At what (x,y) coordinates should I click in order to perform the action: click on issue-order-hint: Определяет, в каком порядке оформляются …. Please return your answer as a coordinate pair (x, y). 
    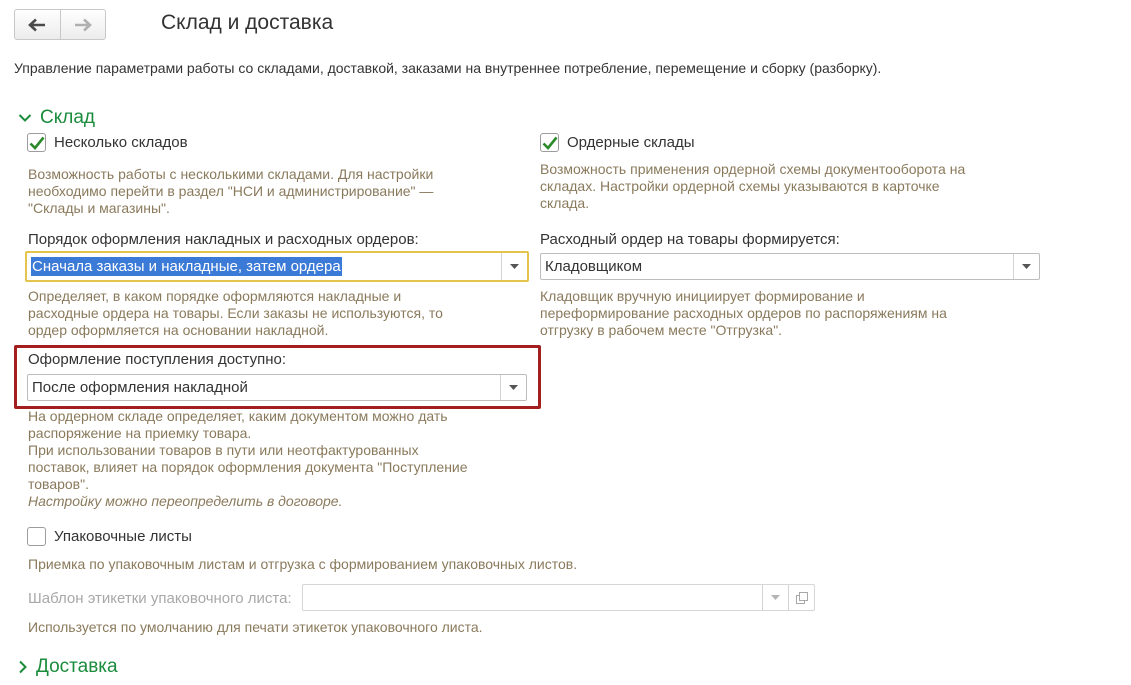
    Looking at the image, I should click on (235, 313).